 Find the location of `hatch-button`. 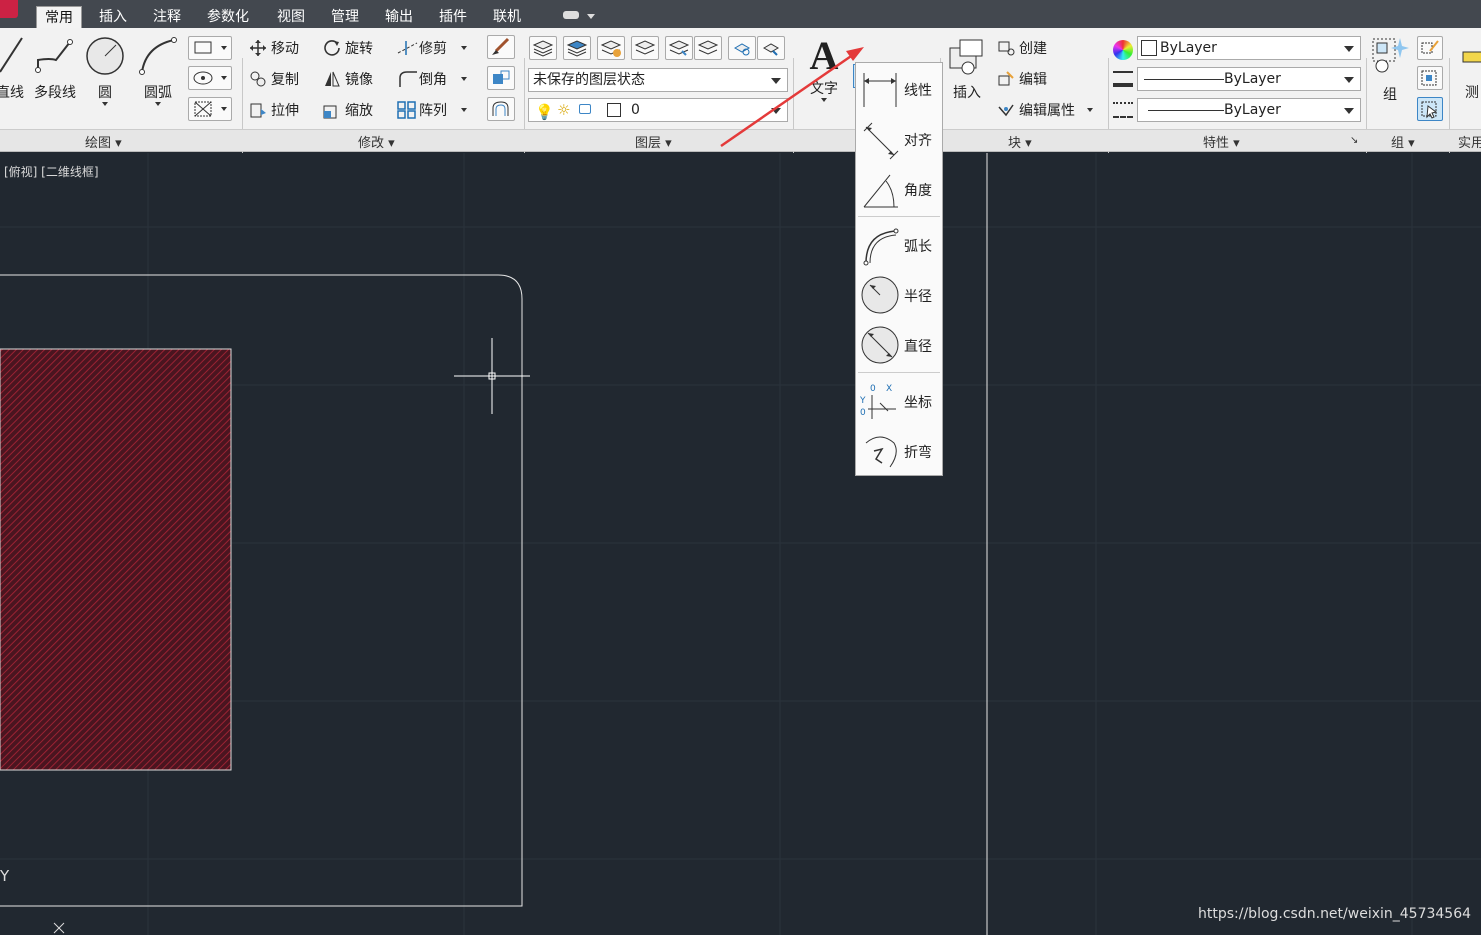

hatch-button is located at coordinates (210, 78).